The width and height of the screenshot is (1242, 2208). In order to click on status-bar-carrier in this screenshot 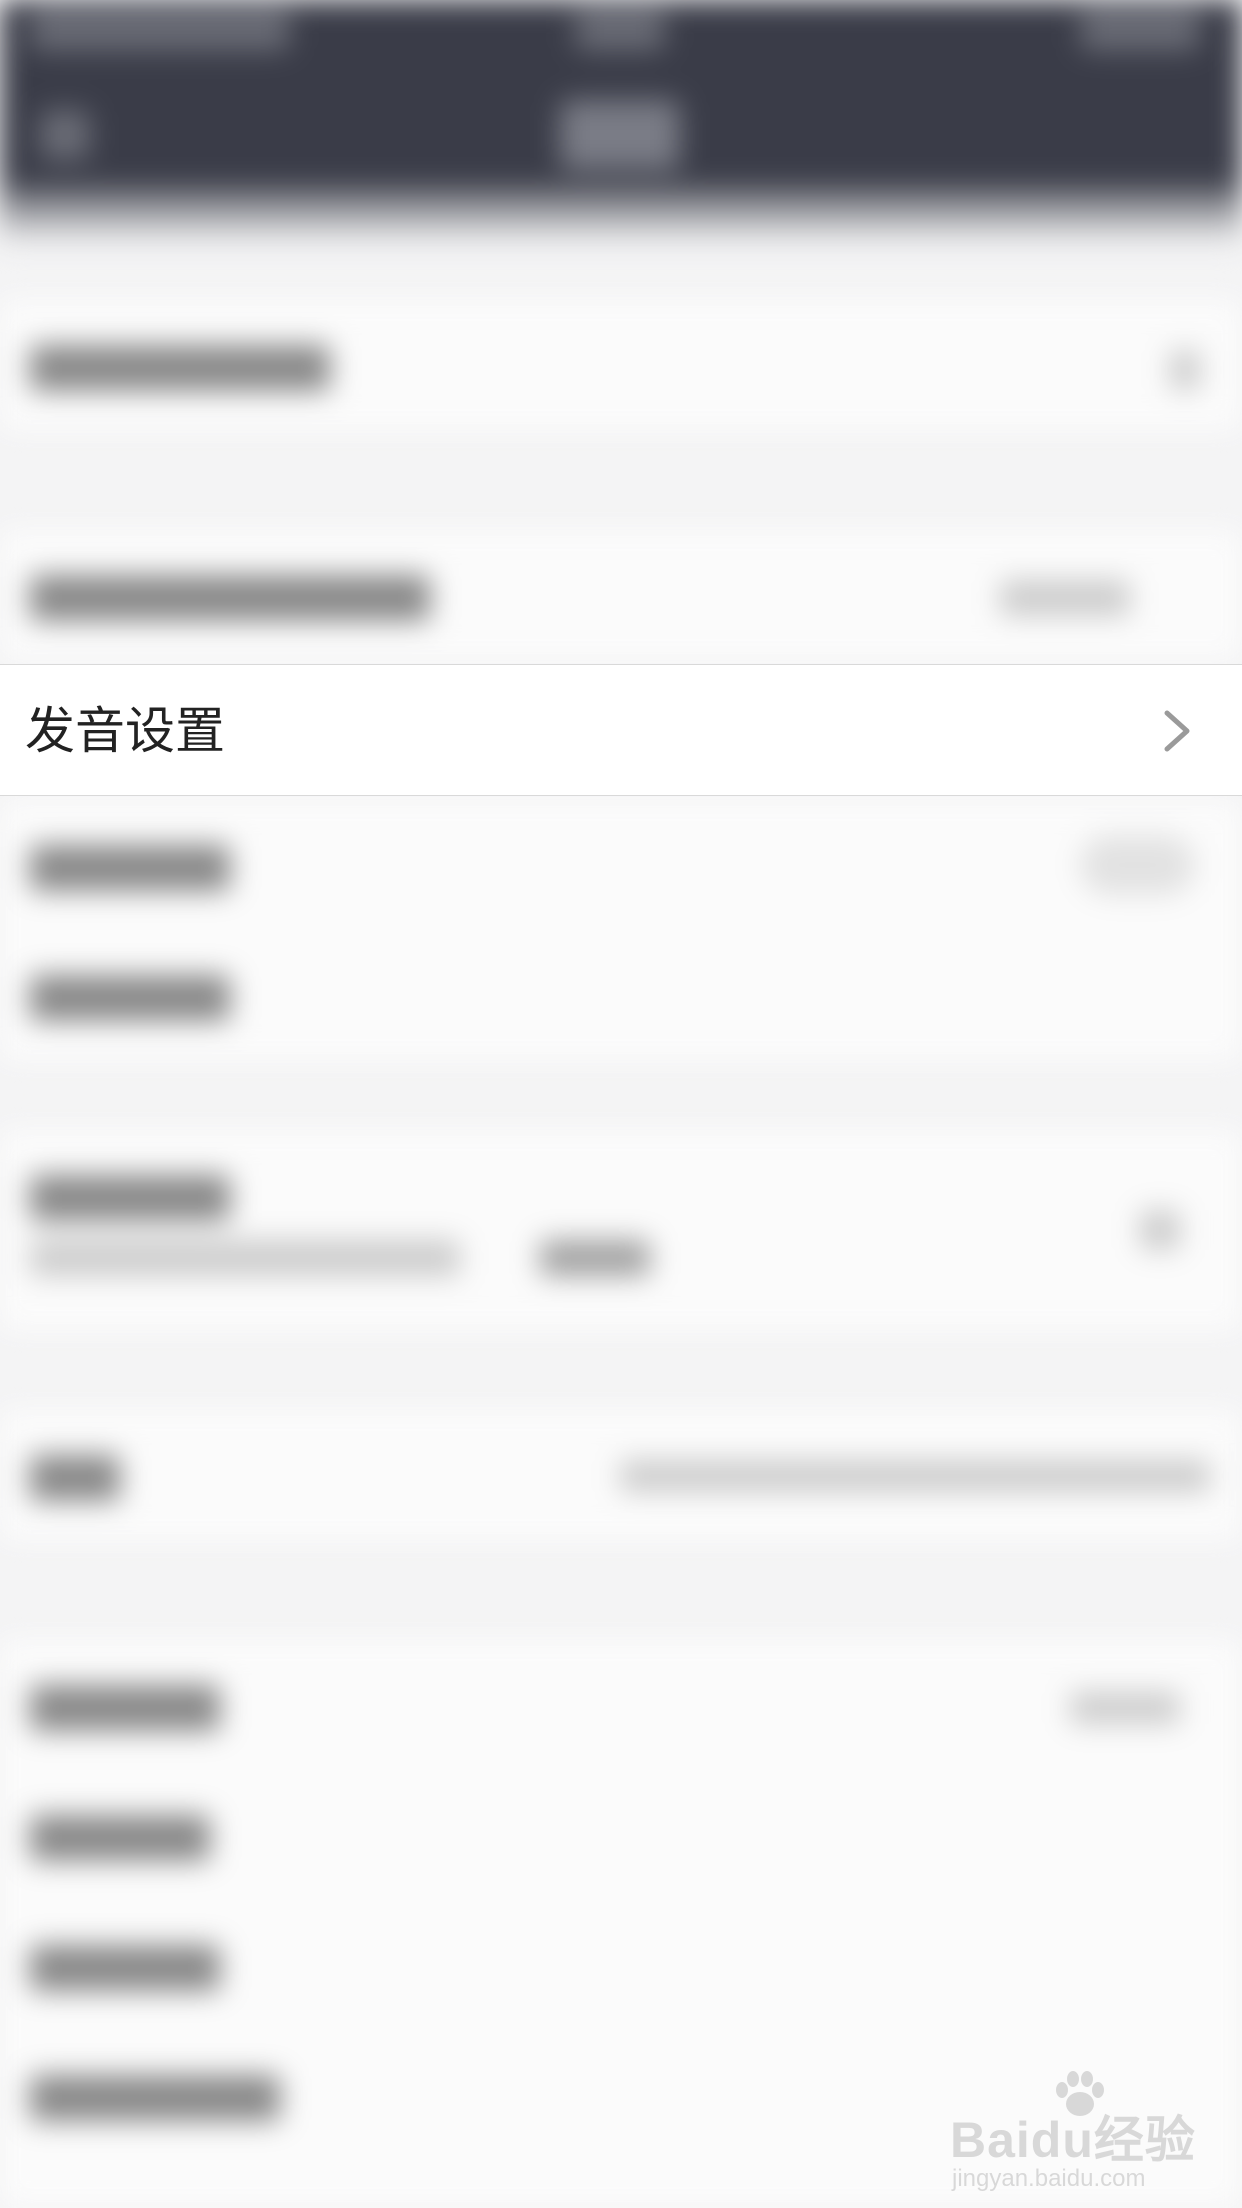, I will do `click(160, 30)`.